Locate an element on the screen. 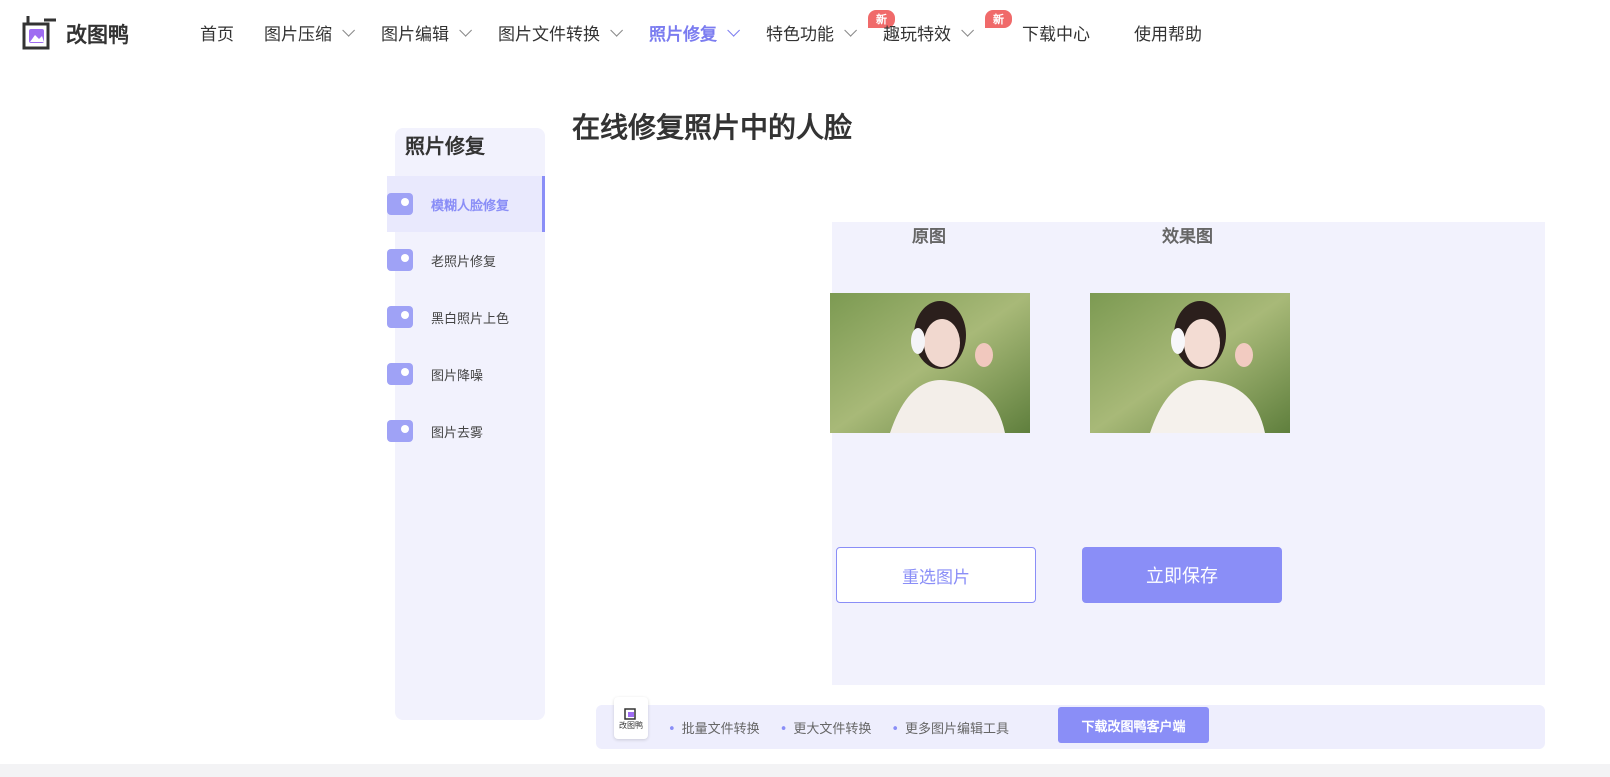 The width and height of the screenshot is (1610, 777). sidebar-item-dehaze: 图片去雾 is located at coordinates (466, 431).